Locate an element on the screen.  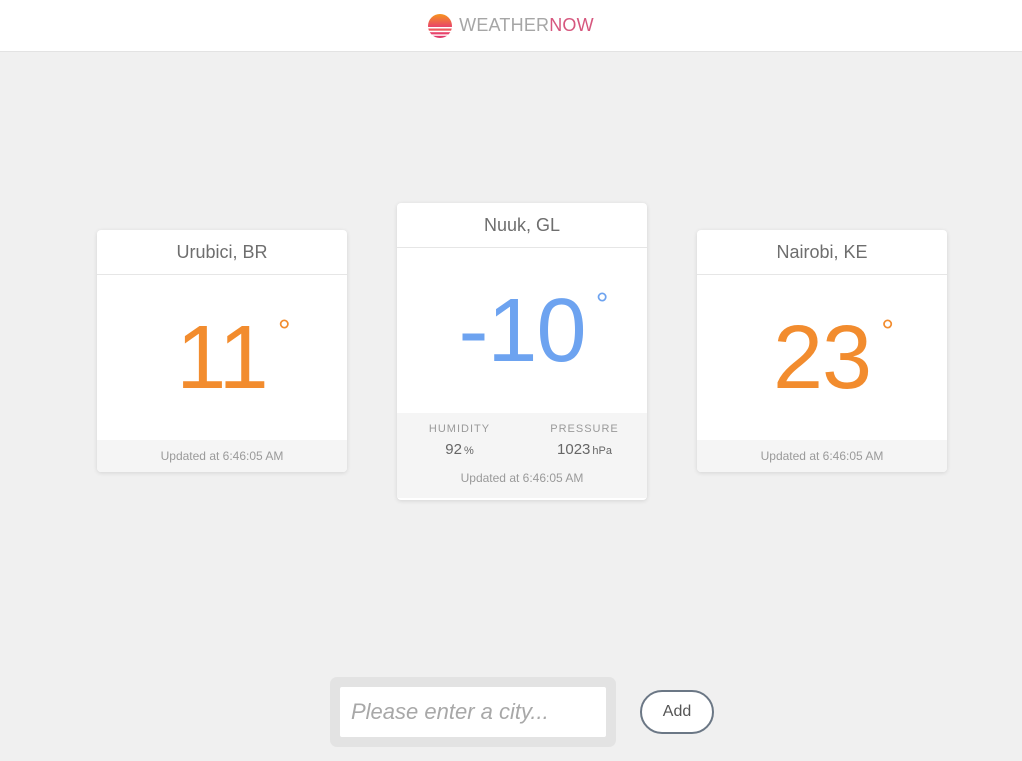
stats-row: HUMIDITY 92% PRESSURE 1023 hPa is located at coordinates (522, 440).